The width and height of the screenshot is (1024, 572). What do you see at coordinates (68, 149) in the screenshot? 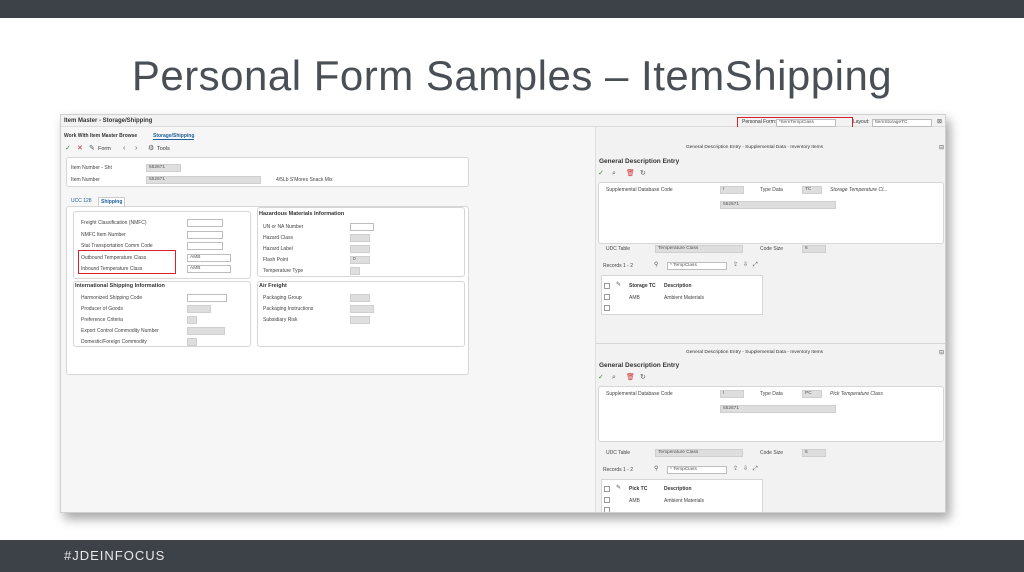
I see `ok-check-icon: ✓` at bounding box center [68, 149].